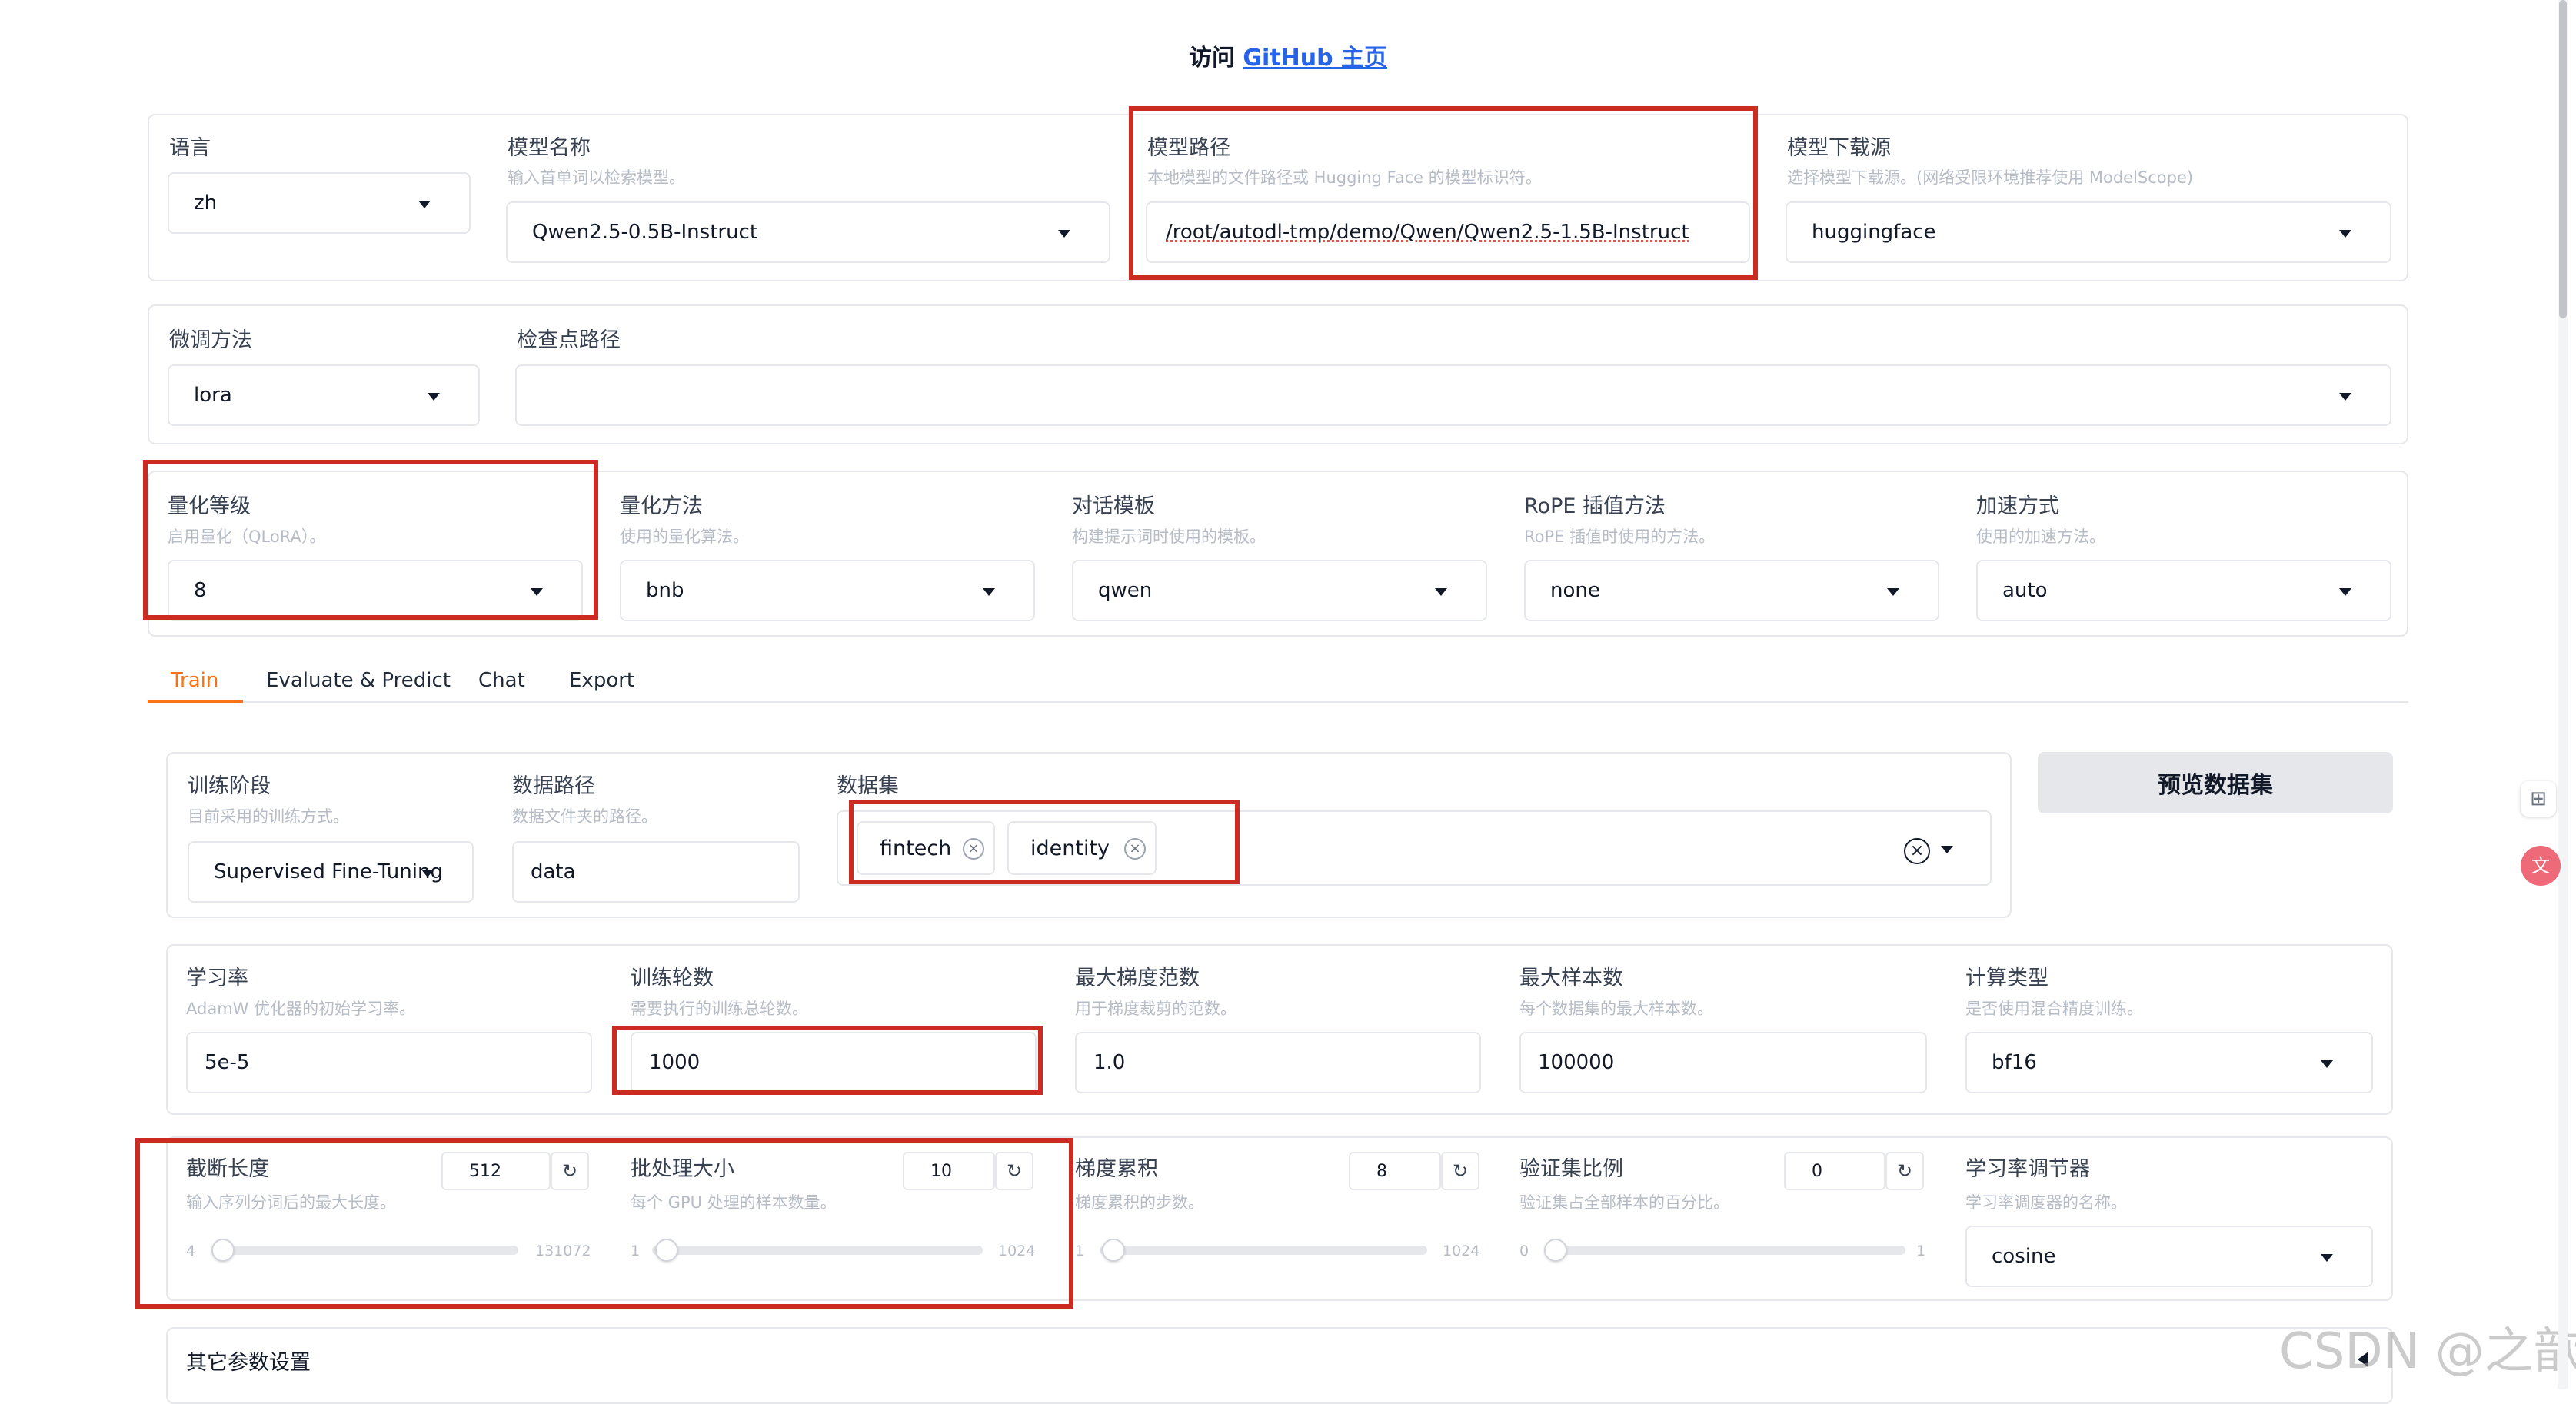 The width and height of the screenshot is (2576, 1404). I want to click on max-samples-value: 100000, so click(1576, 1062).